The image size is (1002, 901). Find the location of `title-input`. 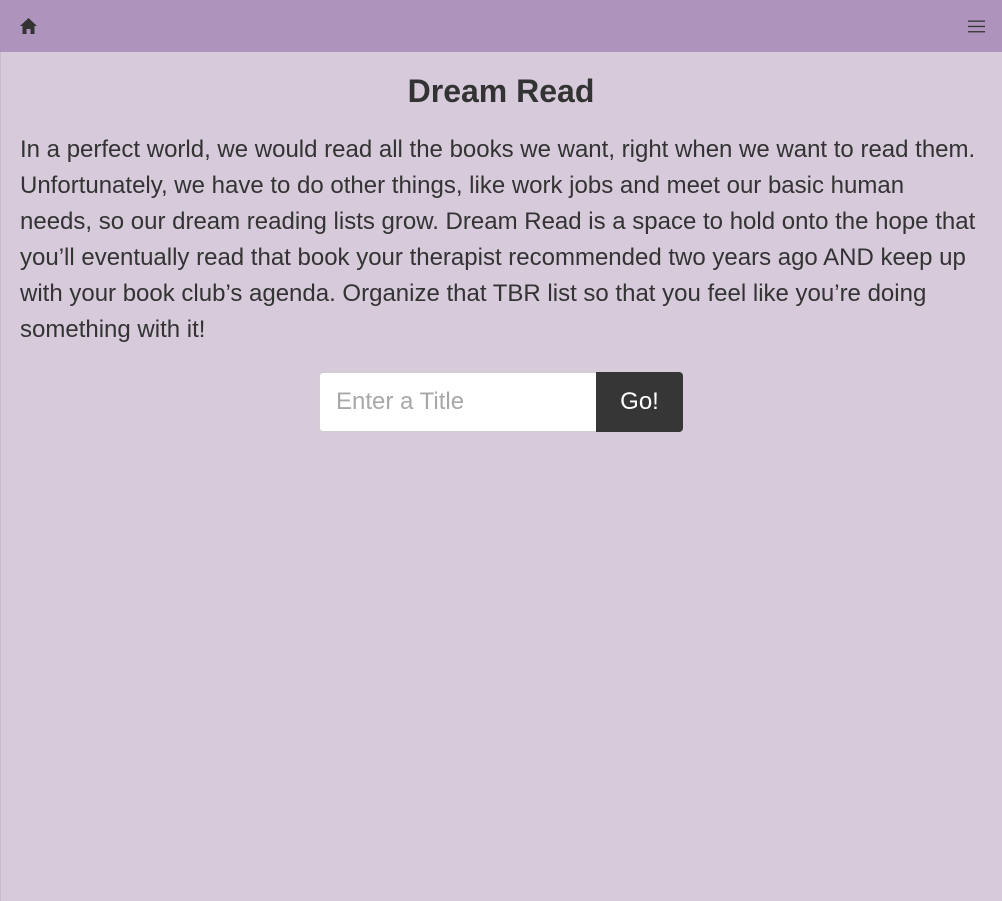

title-input is located at coordinates (457, 402).